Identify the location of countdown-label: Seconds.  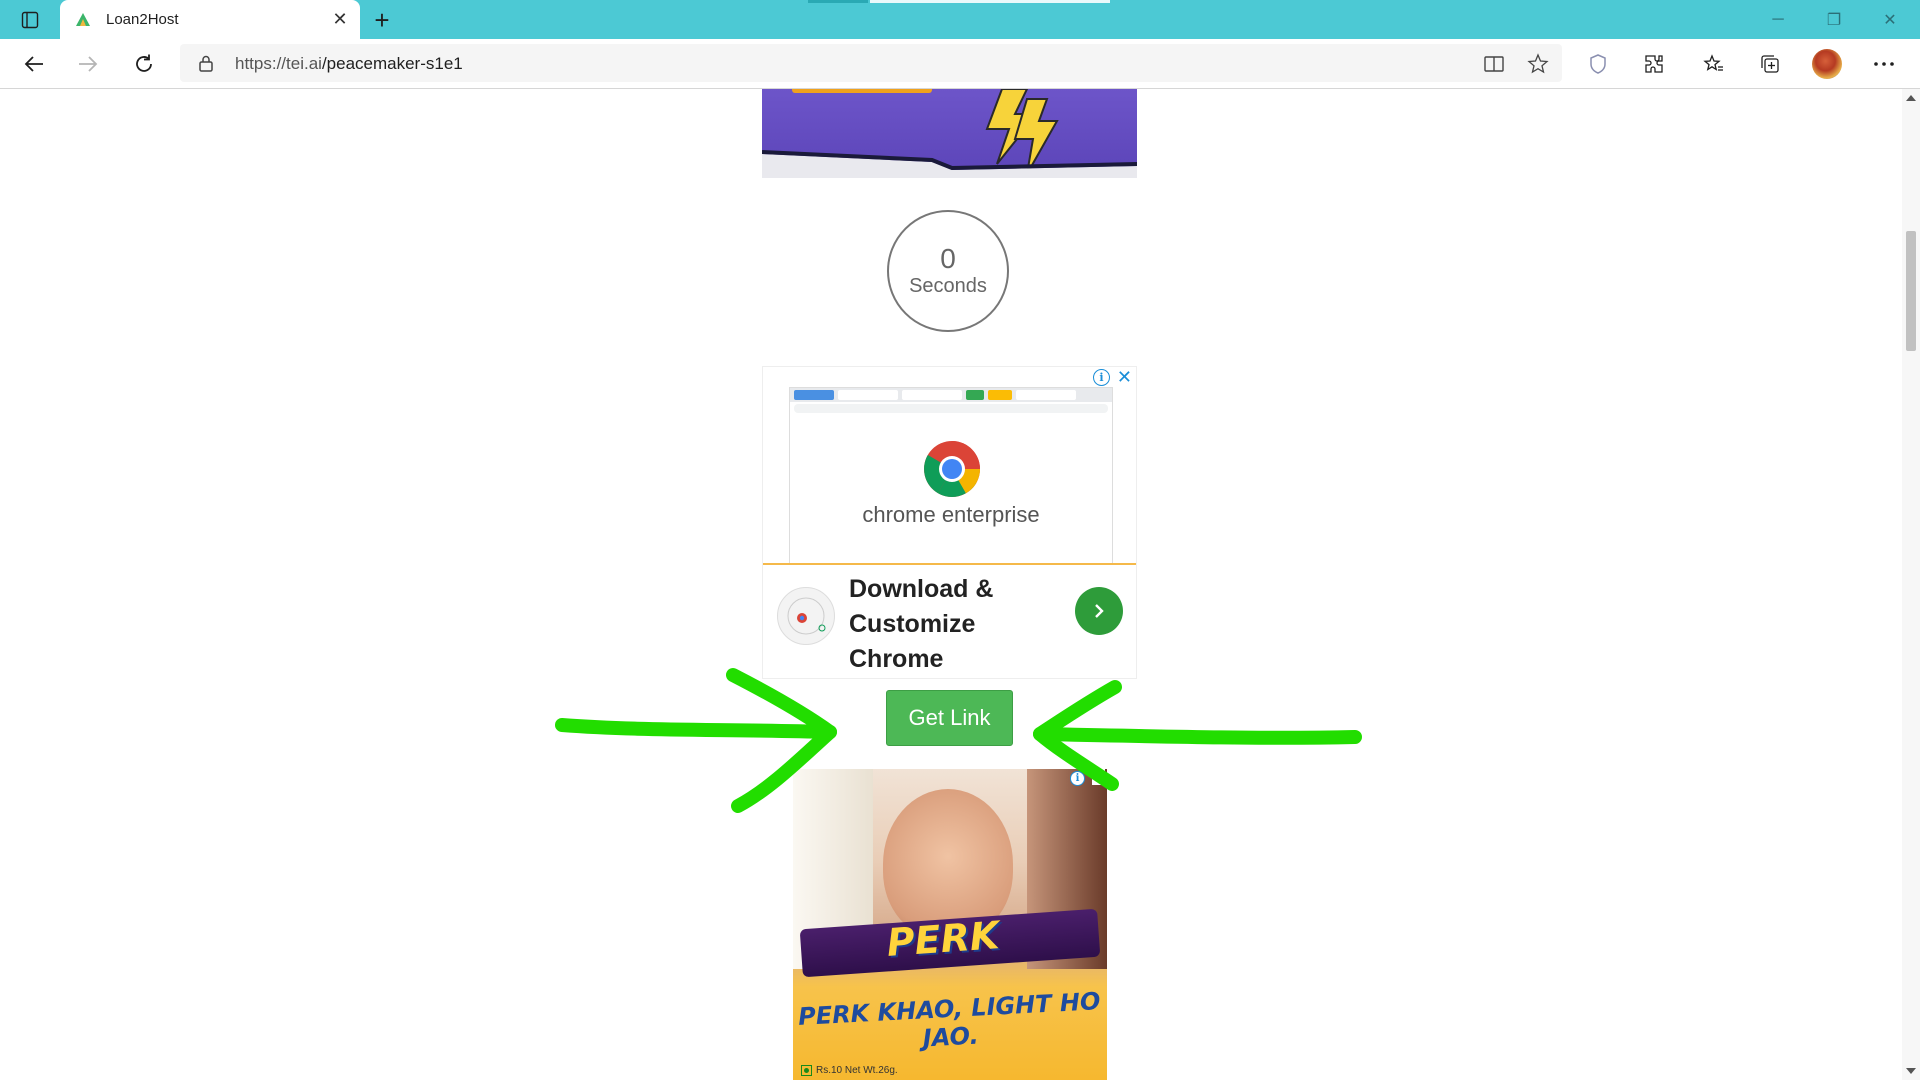
(948, 286).